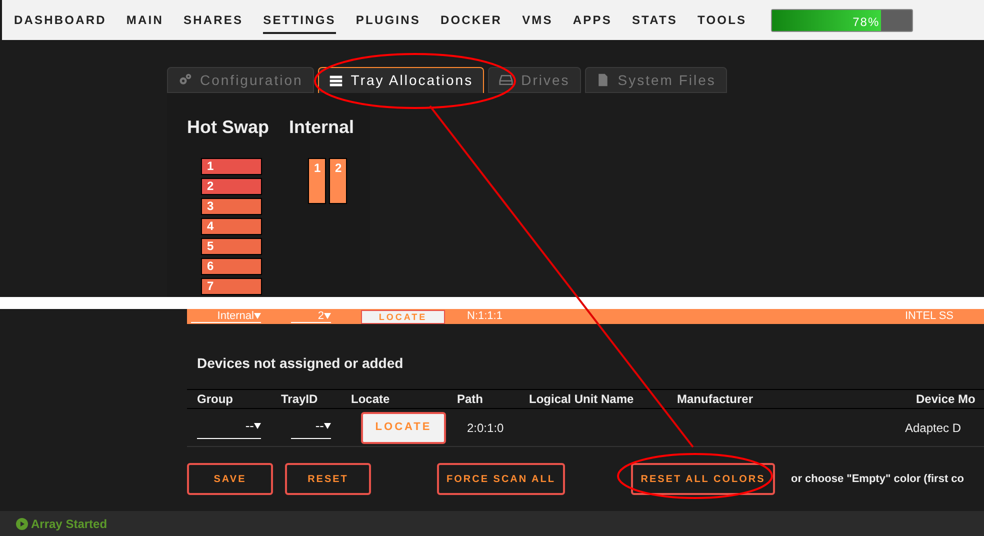  What do you see at coordinates (299, 20) in the screenshot?
I see `nav-link: SETTINGS` at bounding box center [299, 20].